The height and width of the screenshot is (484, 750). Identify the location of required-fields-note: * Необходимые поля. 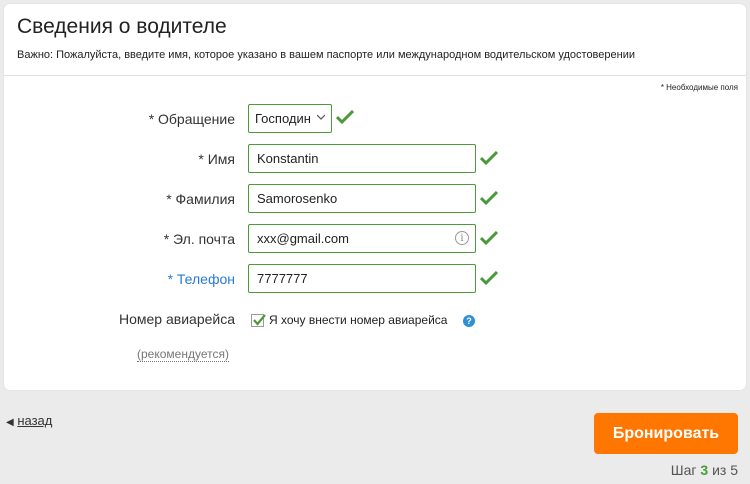
(699, 87).